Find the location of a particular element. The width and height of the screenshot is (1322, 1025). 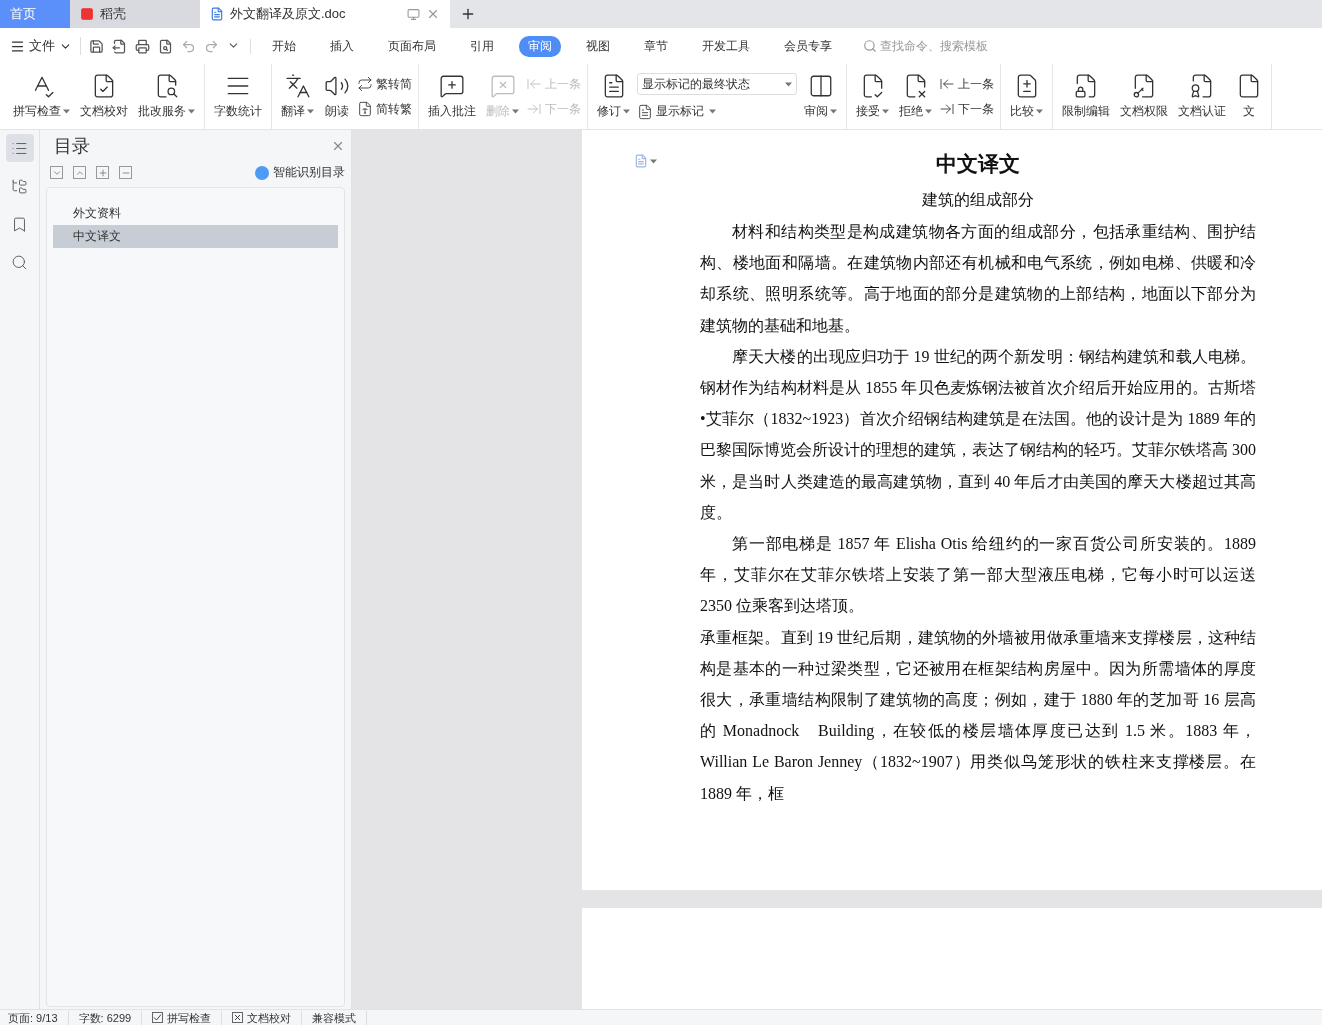

ribbon-button: 翻译 is located at coordinates (297, 96).